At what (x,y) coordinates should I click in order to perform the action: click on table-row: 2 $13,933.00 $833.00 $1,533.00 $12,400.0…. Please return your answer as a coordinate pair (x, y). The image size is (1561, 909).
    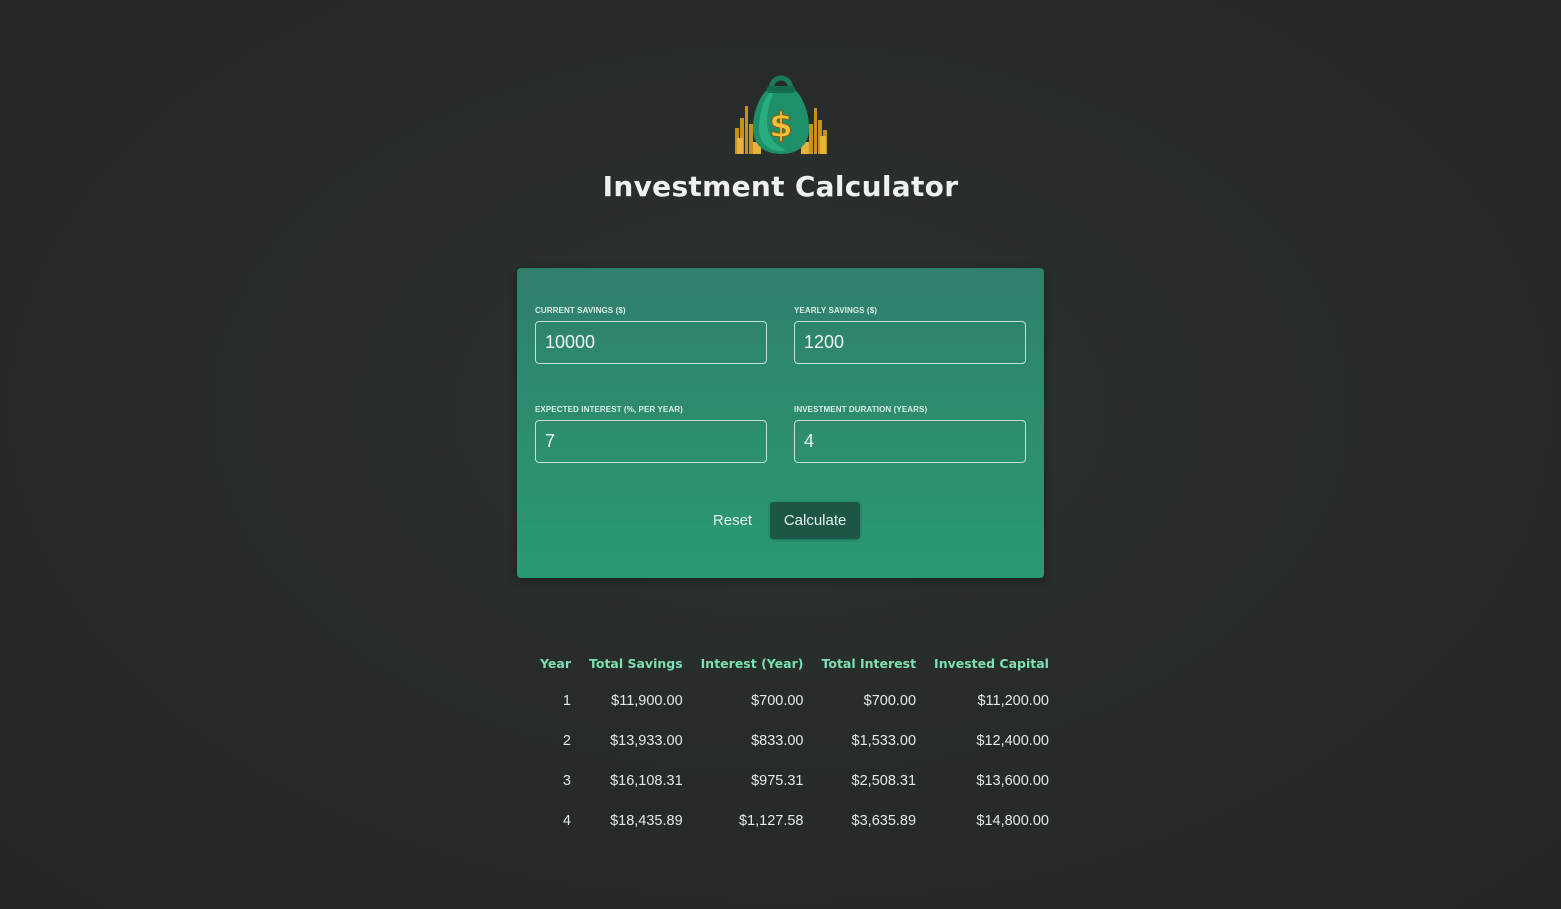
    Looking at the image, I should click on (794, 741).